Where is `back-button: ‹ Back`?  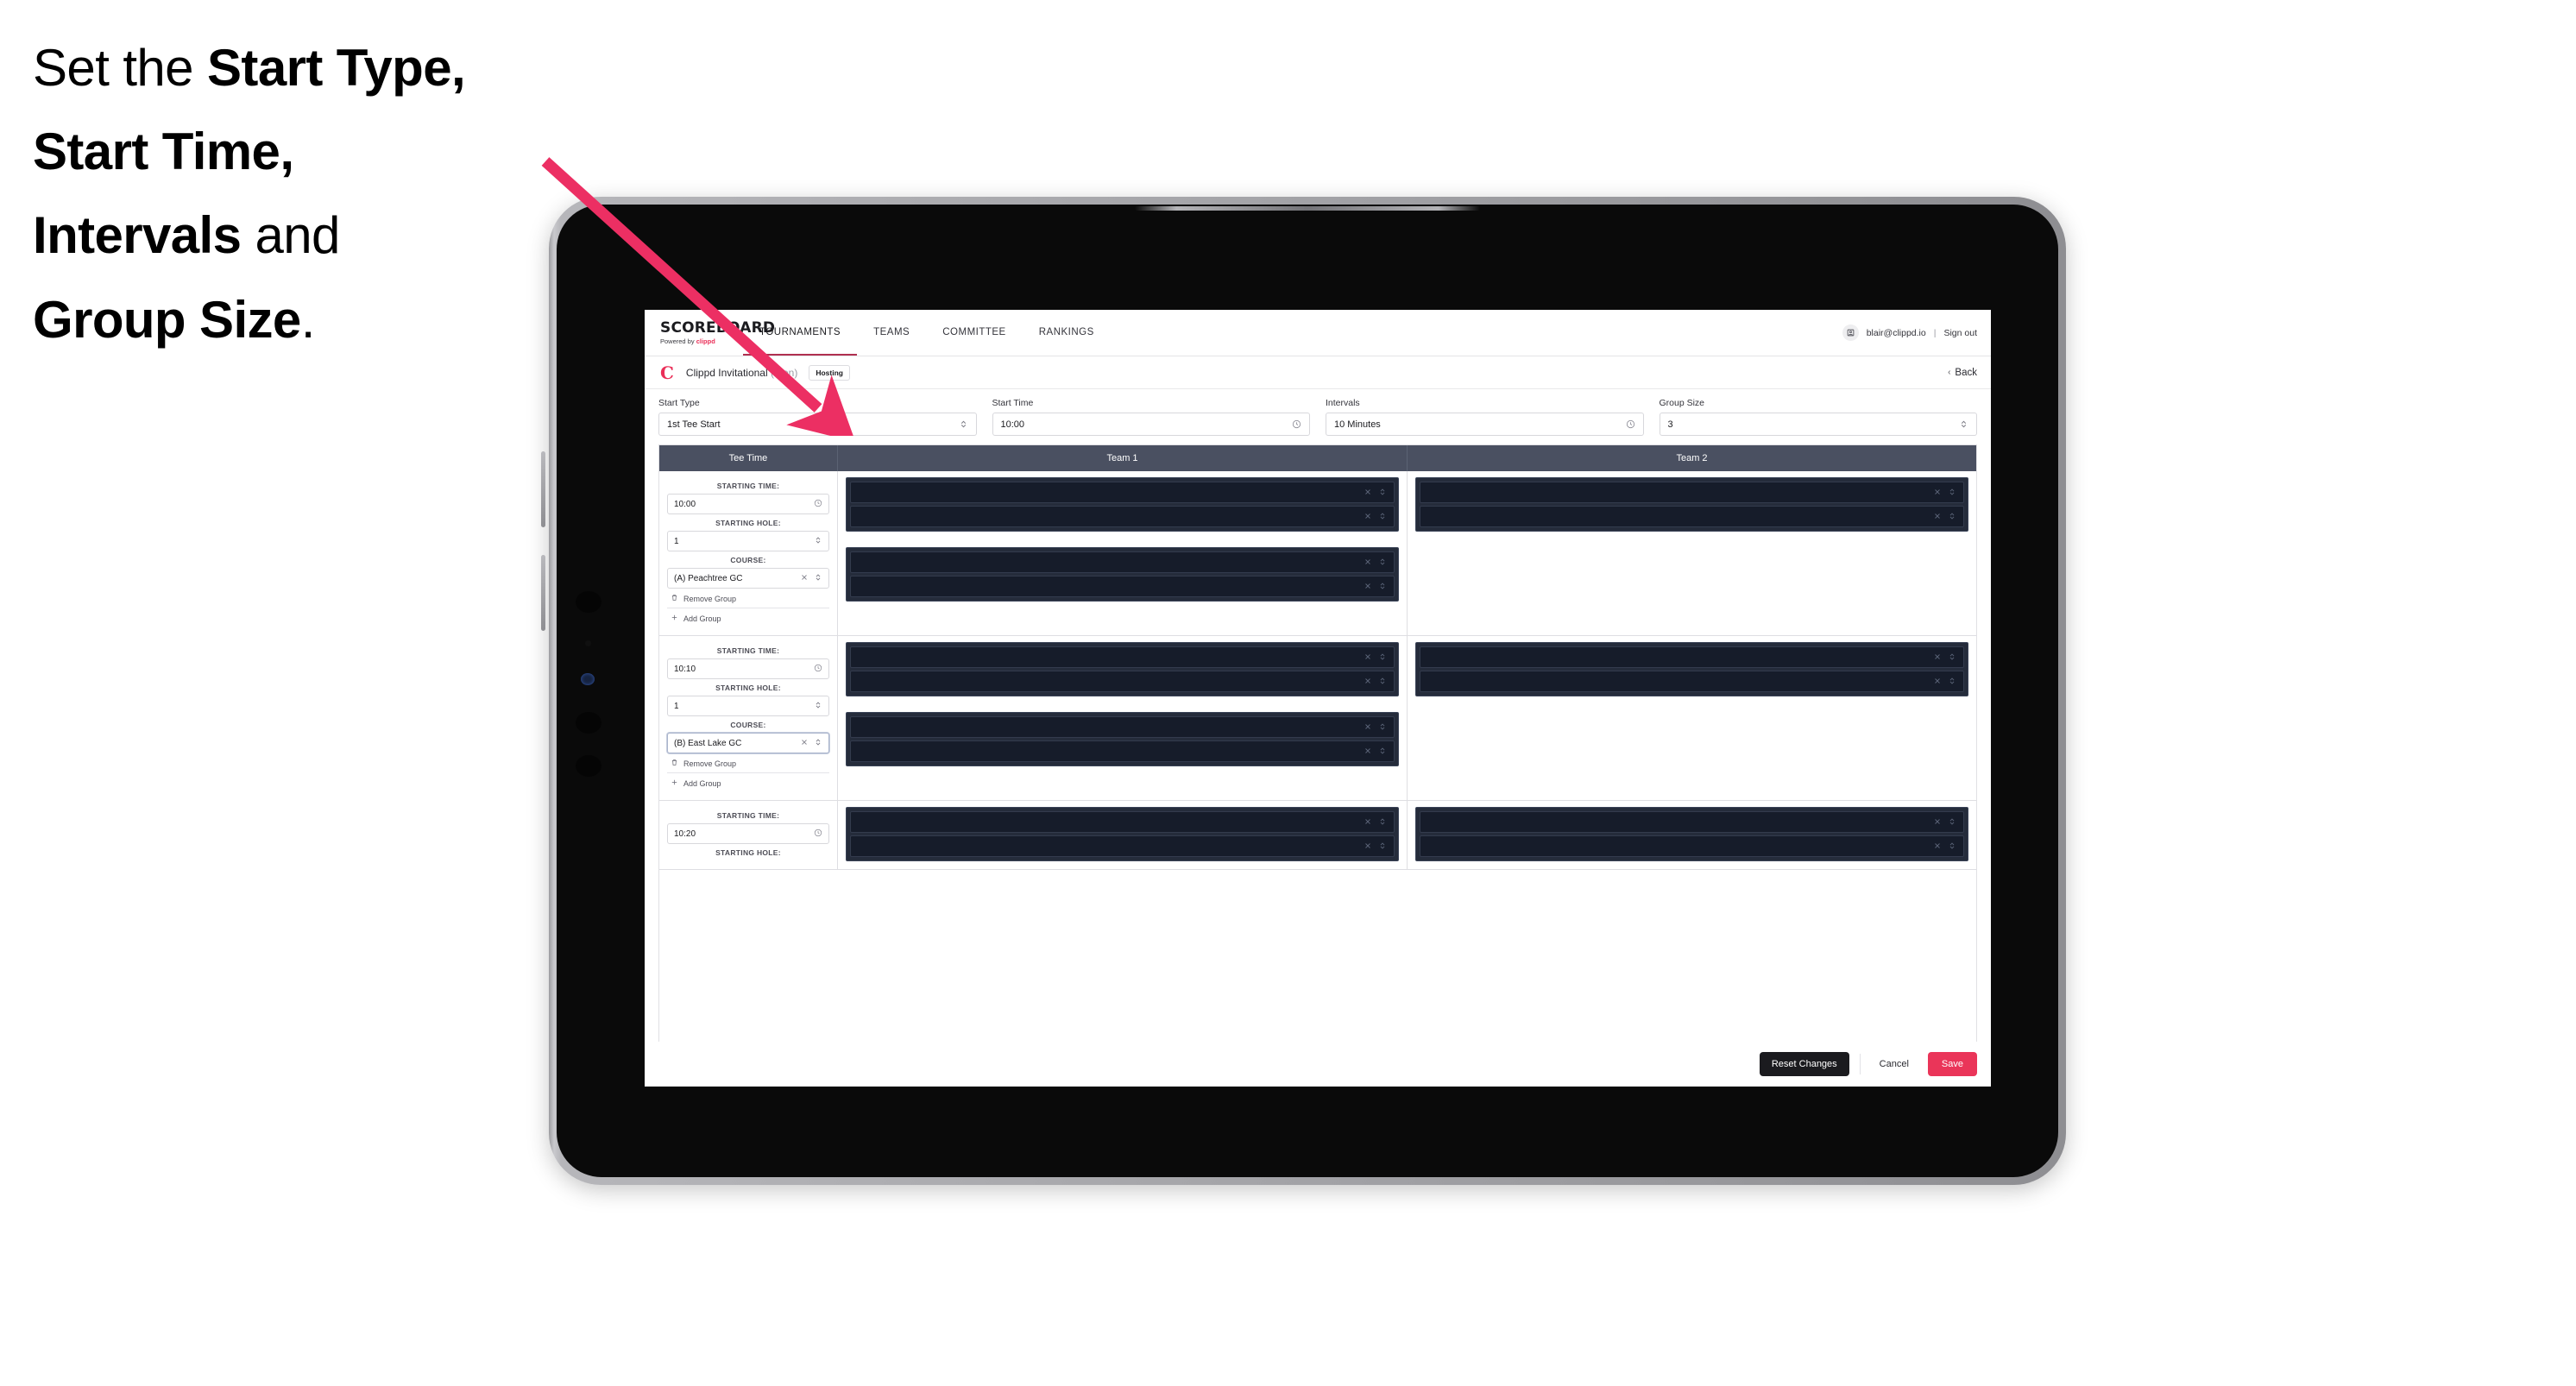
back-button: ‹ Back is located at coordinates (1963, 373).